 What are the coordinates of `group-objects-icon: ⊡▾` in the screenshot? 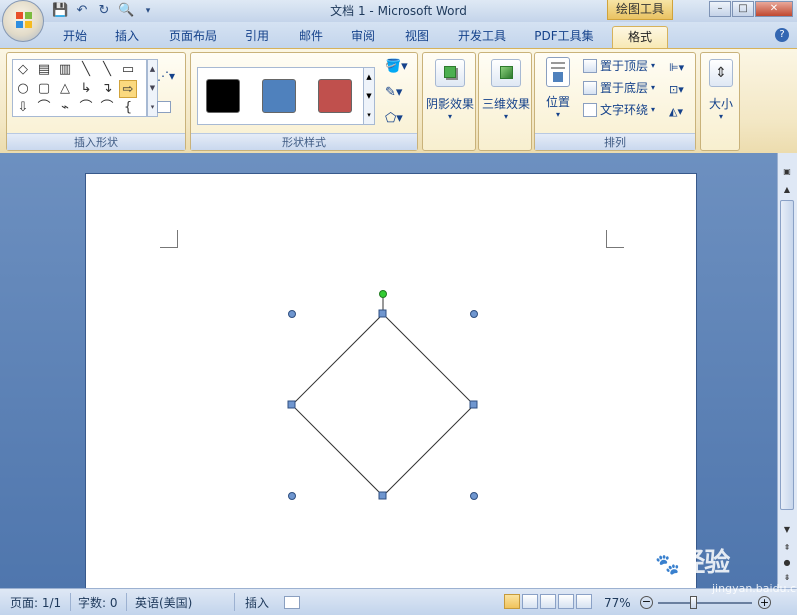 It's located at (676, 90).